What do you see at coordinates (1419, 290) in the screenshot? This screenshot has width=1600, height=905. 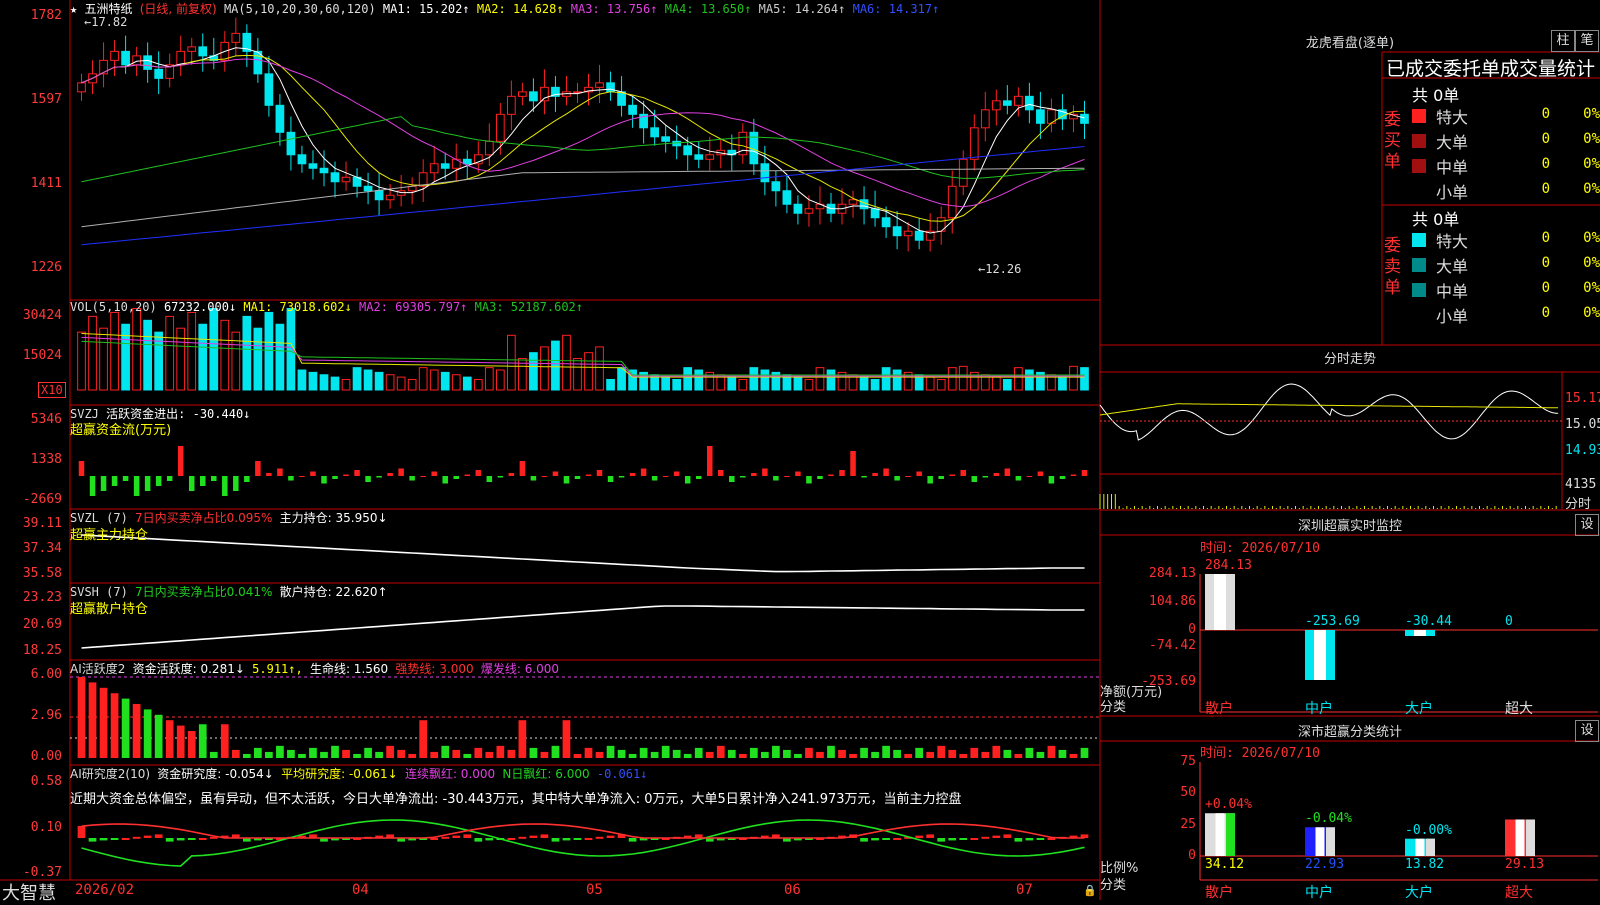 I see `order-color-swatch` at bounding box center [1419, 290].